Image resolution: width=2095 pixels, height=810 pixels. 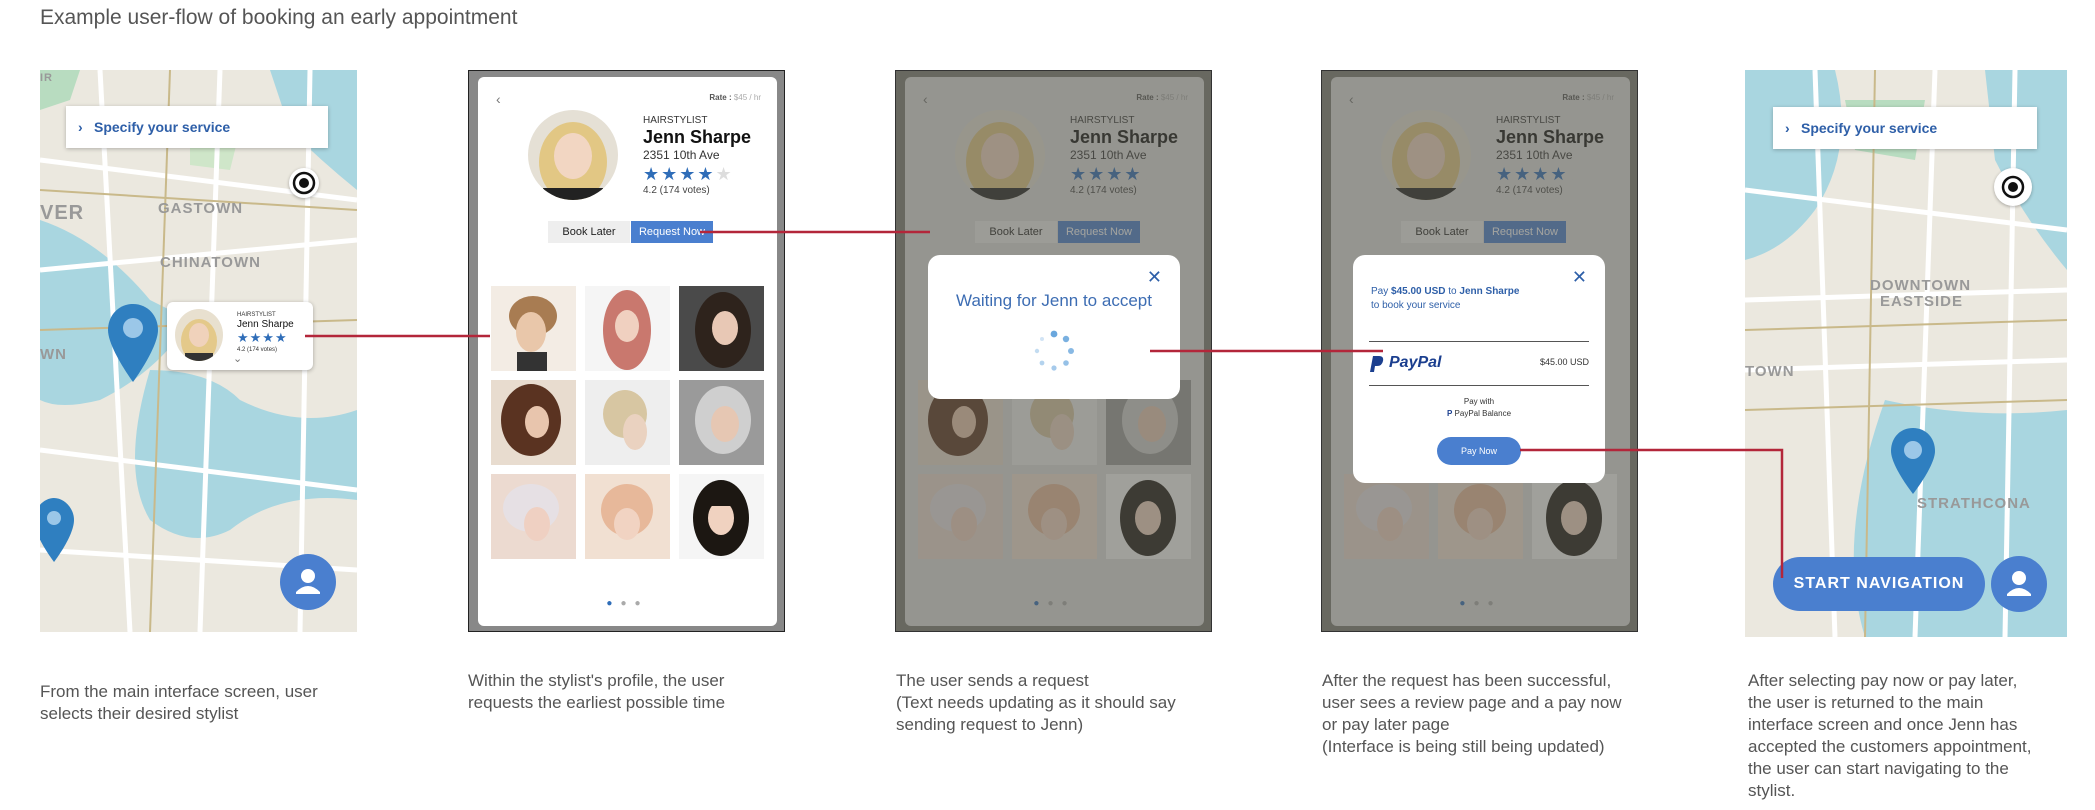 I want to click on description-line: accepted the customers appointment,, so click(x=1890, y=746).